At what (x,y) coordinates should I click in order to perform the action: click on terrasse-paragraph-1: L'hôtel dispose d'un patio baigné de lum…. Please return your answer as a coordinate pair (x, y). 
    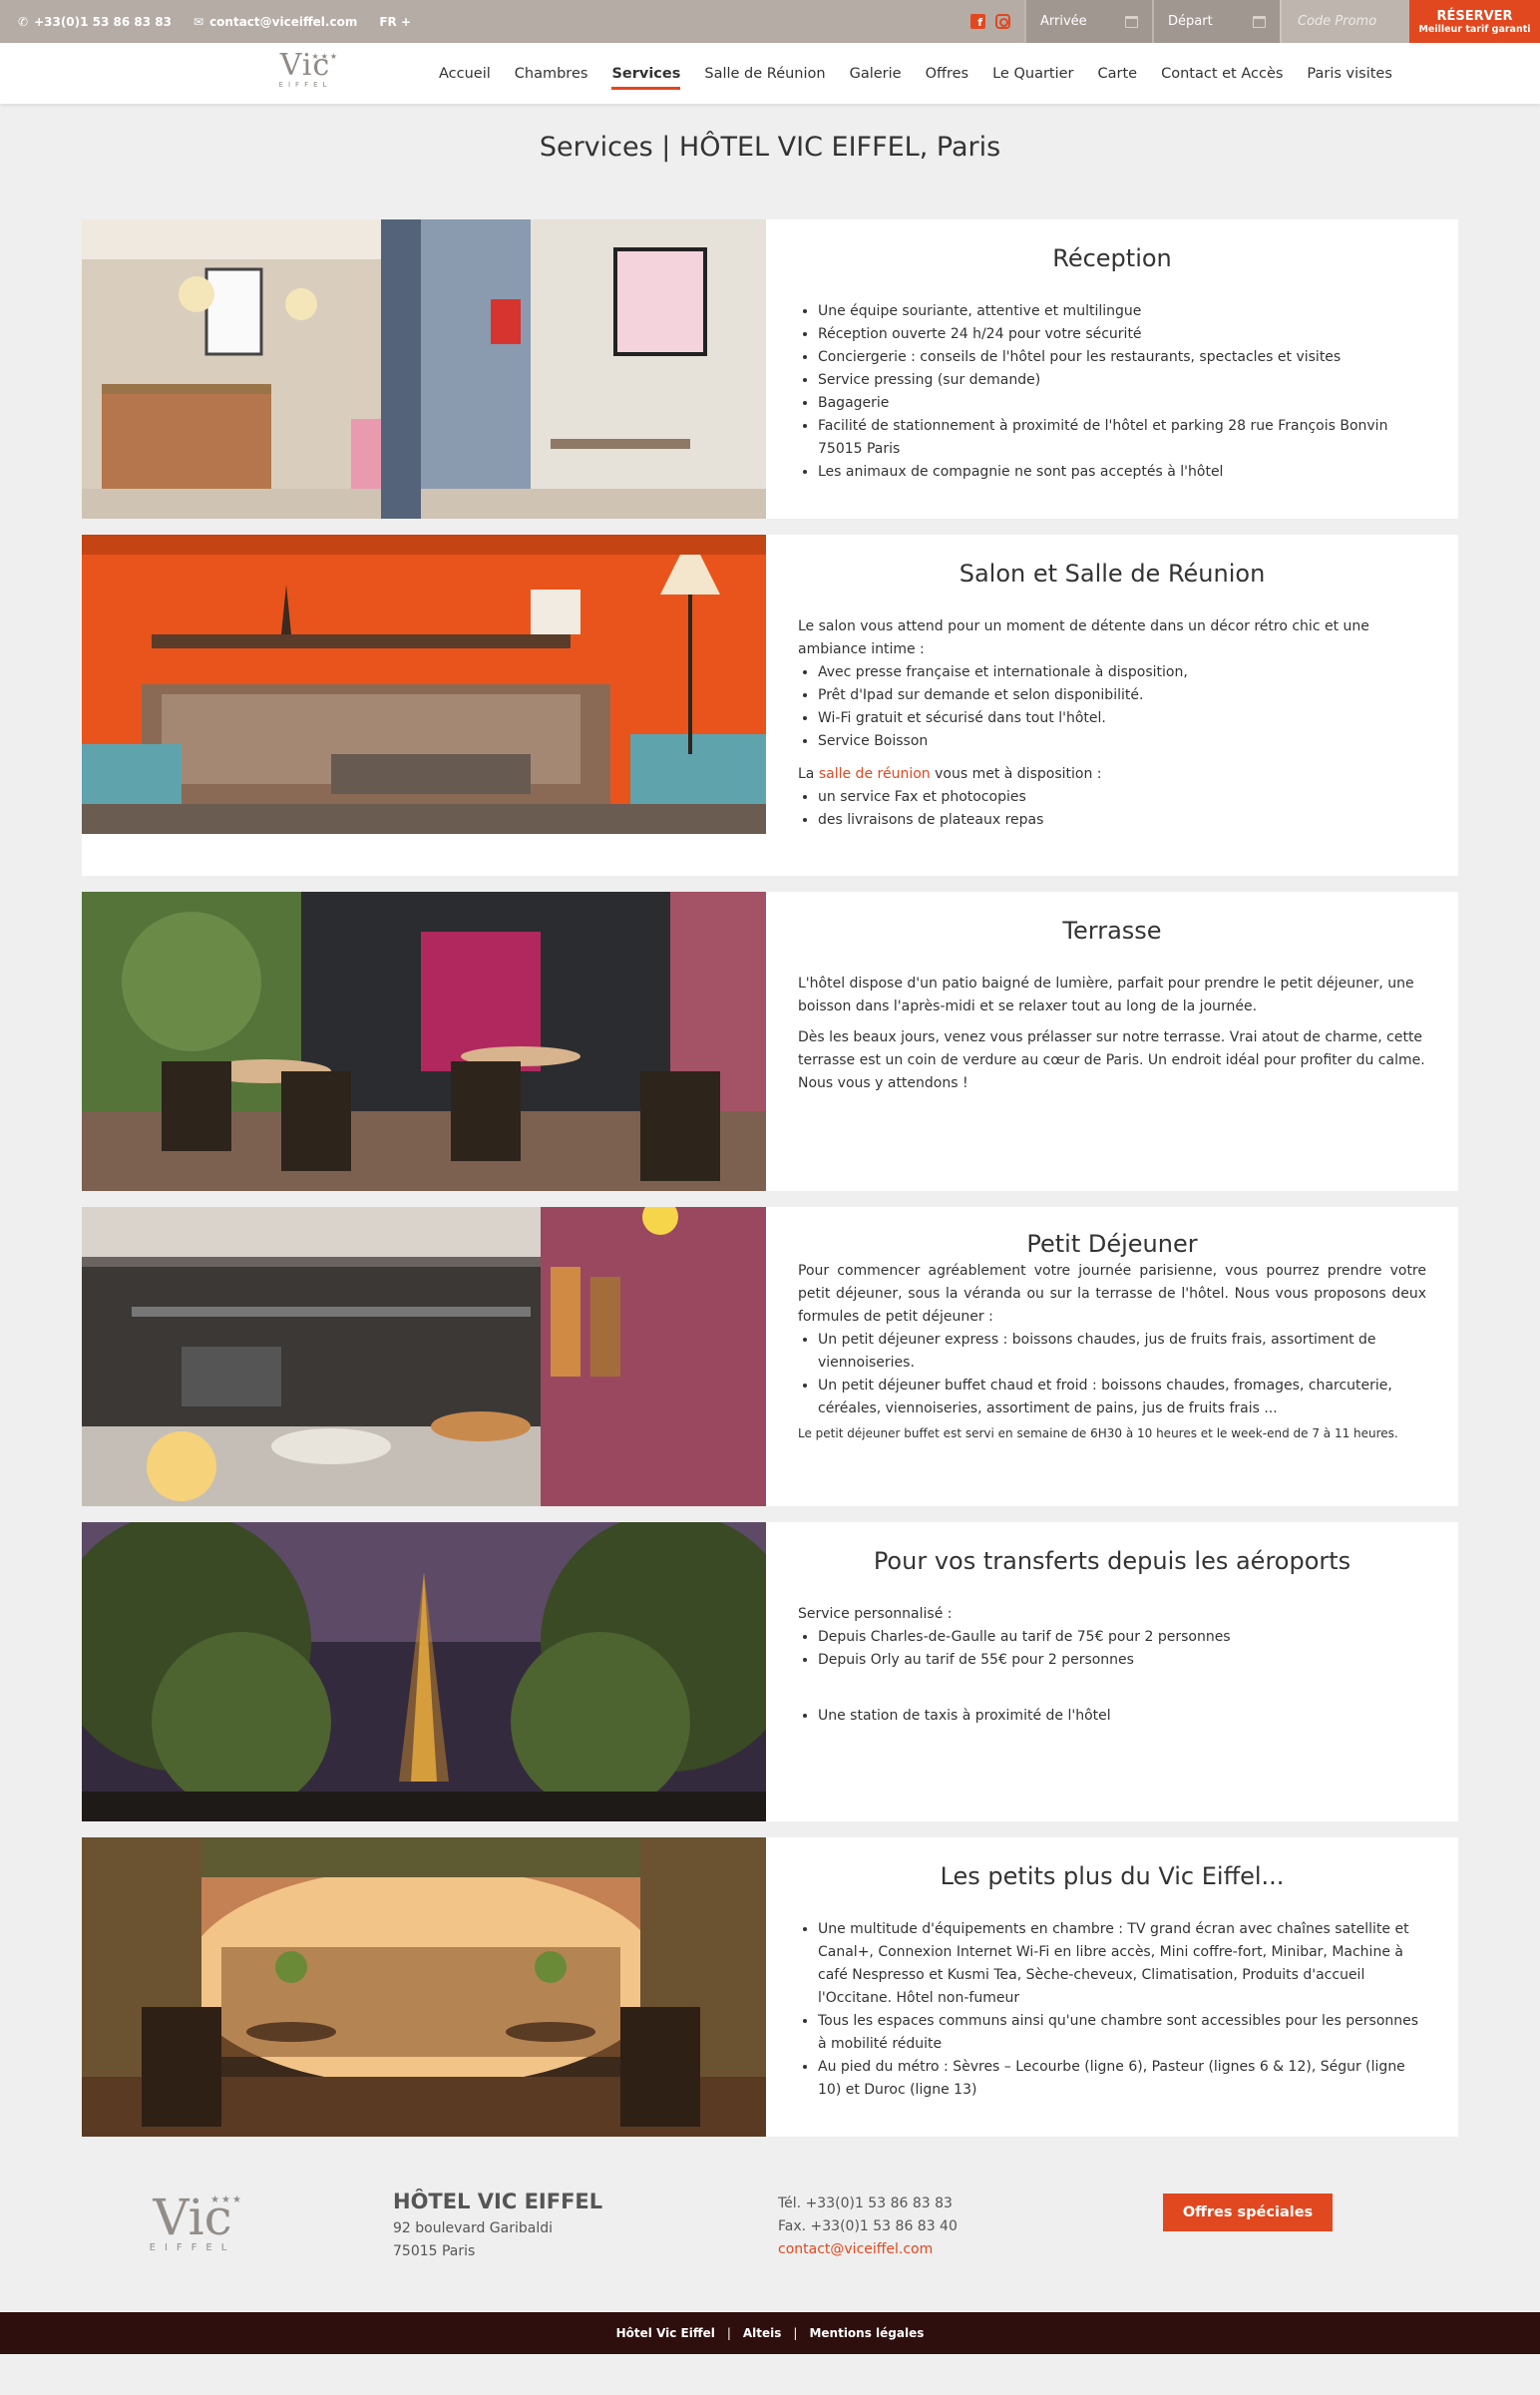
    Looking at the image, I should click on (1106, 995).